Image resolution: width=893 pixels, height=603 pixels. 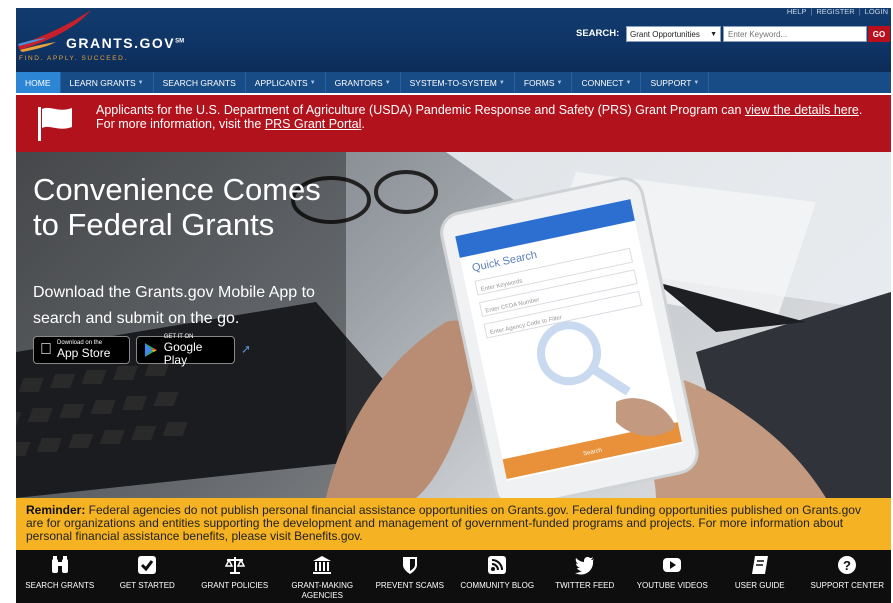 I want to click on google-play-label: Google Play, so click(x=183, y=353).